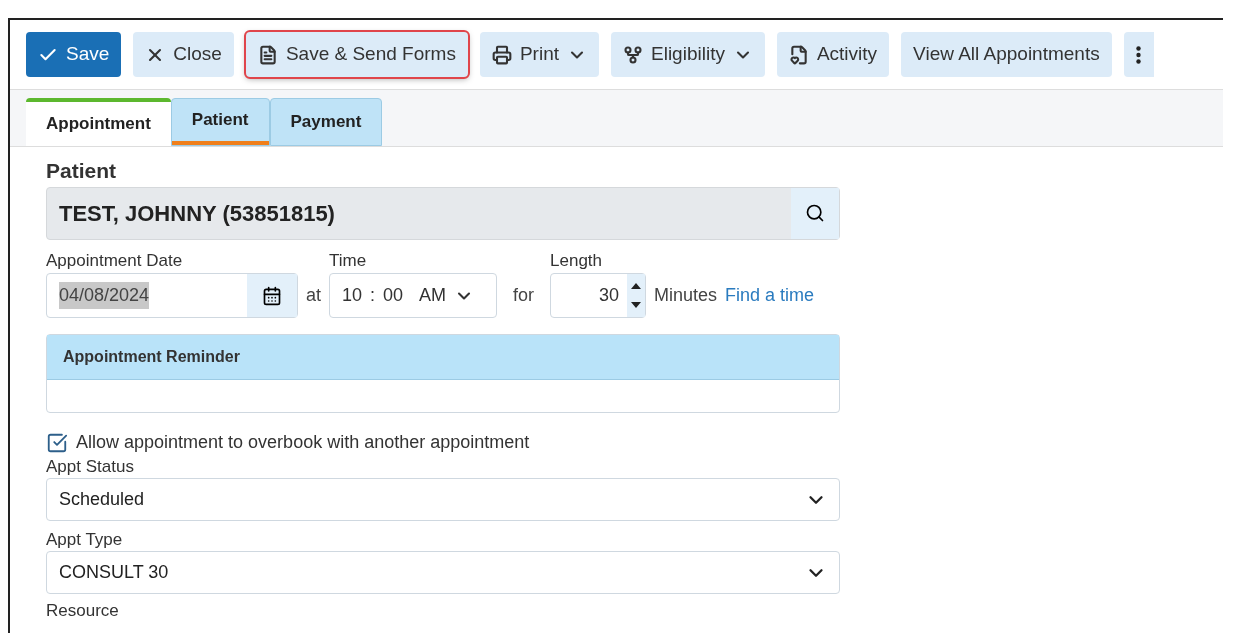 The height and width of the screenshot is (633, 1242). I want to click on calendar-icon, so click(272, 295).